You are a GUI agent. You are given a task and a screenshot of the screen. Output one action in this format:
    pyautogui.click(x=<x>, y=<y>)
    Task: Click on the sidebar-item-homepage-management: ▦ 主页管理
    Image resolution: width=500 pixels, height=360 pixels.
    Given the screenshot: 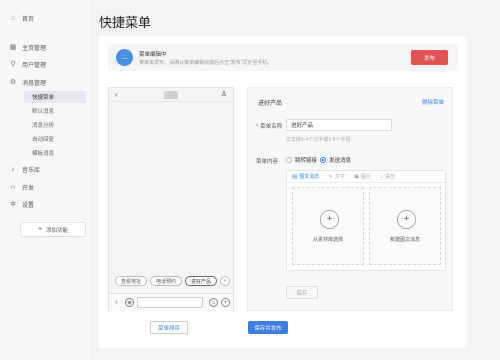 What is the action you would take?
    pyautogui.click(x=27, y=47)
    